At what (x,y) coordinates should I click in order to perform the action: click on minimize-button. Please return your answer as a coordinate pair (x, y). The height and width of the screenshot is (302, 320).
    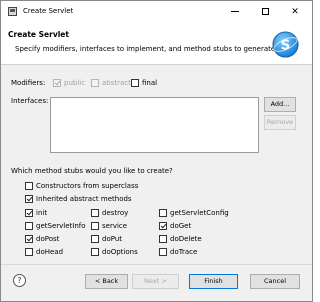
    Looking at the image, I should click on (235, 12).